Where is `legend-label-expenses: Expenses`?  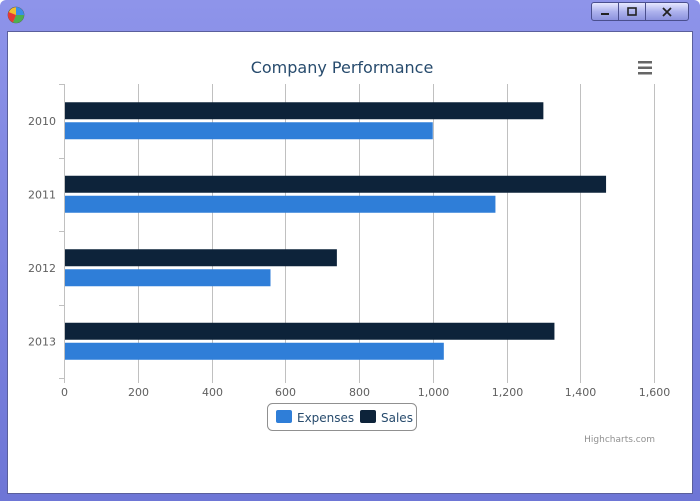
legend-label-expenses: Expenses is located at coordinates (325, 418).